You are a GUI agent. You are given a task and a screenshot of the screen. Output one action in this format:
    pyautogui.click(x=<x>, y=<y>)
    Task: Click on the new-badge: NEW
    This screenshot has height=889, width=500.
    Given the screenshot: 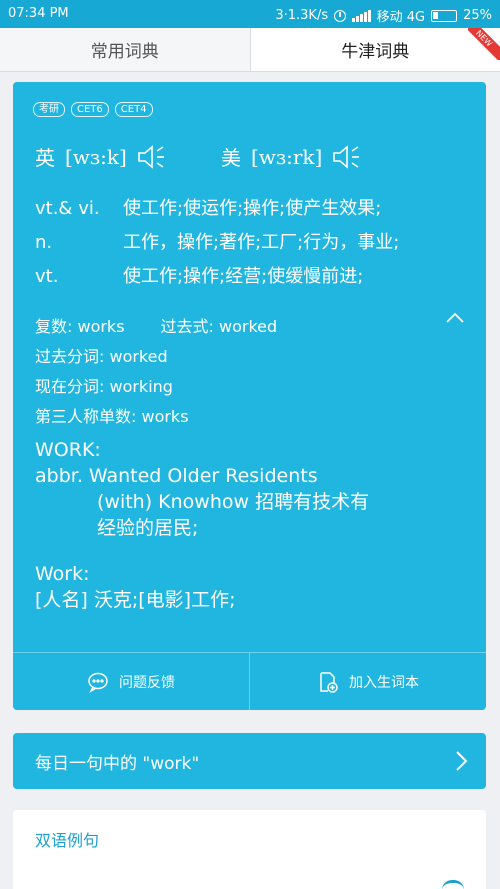 What is the action you would take?
    pyautogui.click(x=484, y=44)
    